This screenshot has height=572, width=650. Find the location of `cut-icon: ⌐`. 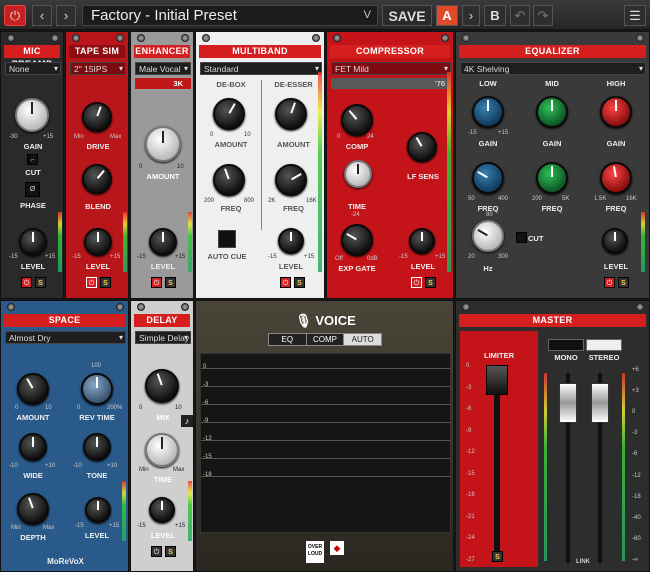

cut-icon: ⌐ is located at coordinates (32, 159).